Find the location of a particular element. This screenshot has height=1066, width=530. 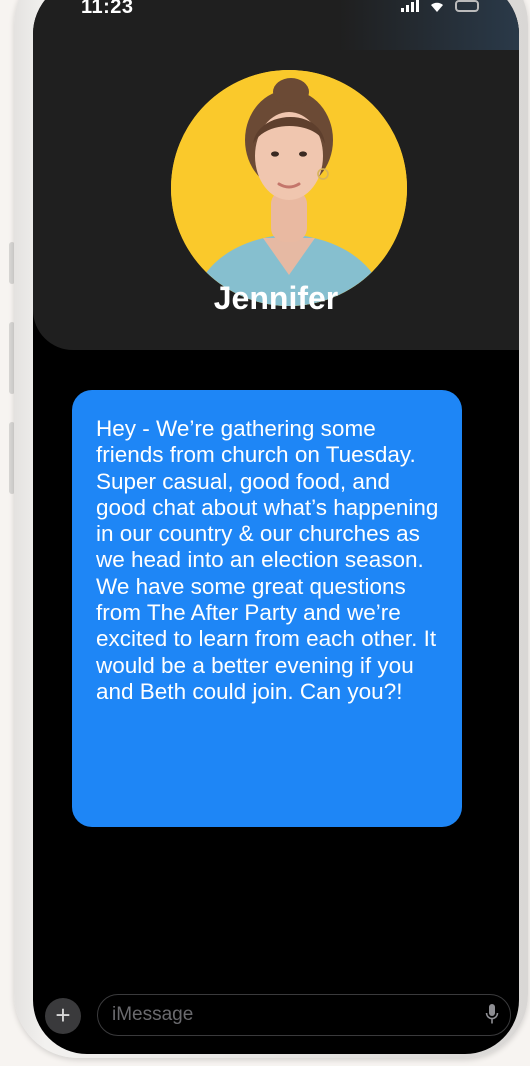

contact-avatar is located at coordinates (289, 188).